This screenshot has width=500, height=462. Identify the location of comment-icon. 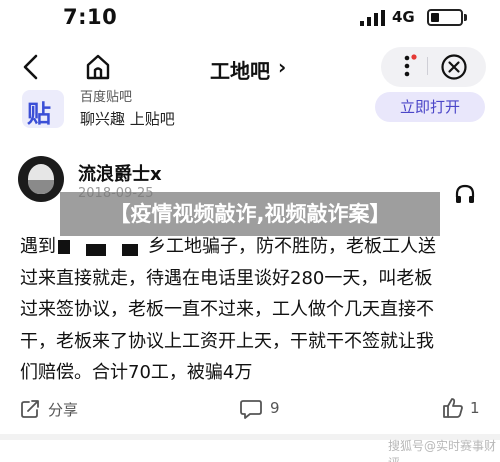
(251, 409).